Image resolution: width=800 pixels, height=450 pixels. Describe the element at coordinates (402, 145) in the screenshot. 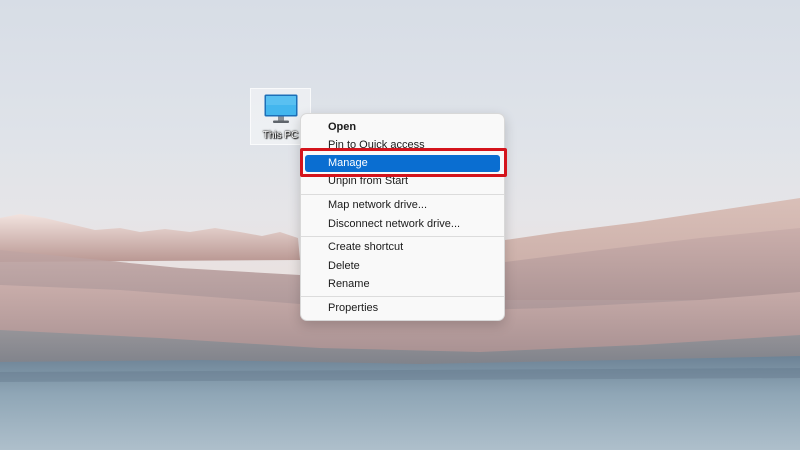

I see `menu-item-pin-to-quick-access: Pin to Quick access` at that location.